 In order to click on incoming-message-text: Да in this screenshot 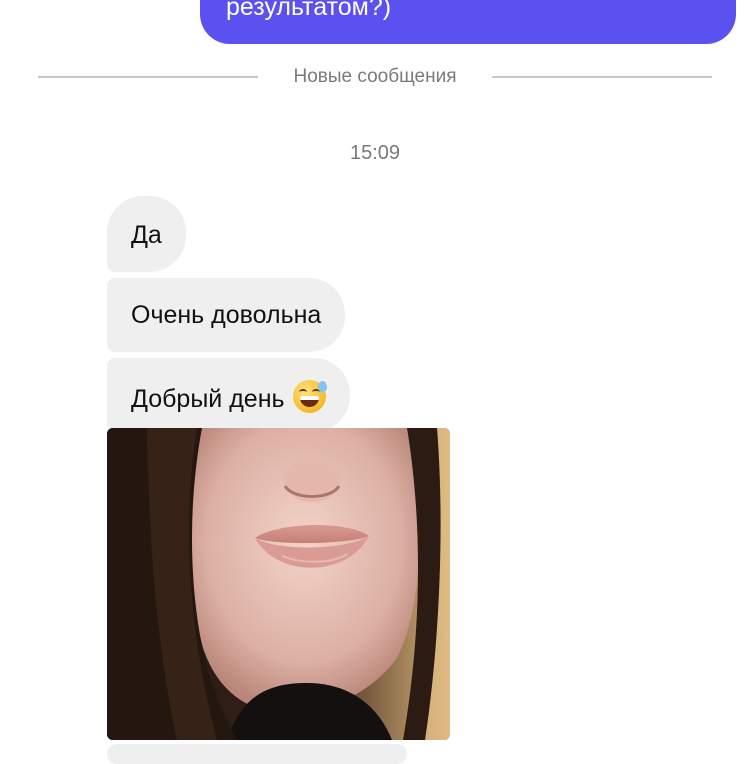, I will do `click(146, 235)`.